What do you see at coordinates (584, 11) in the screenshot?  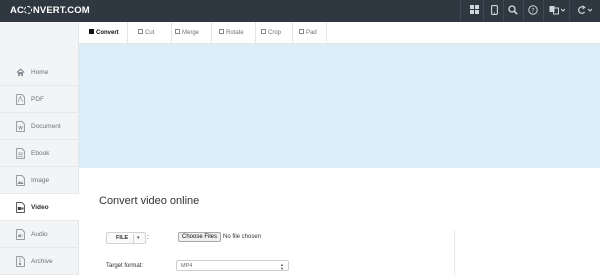 I see `refresh-icon` at bounding box center [584, 11].